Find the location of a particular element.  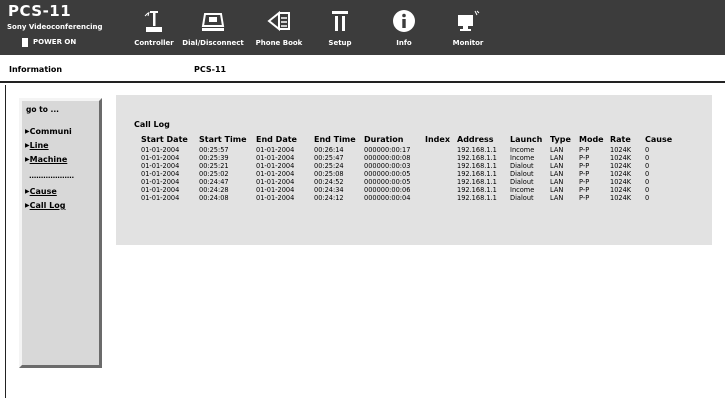

table-cell-start-time: 00:25:39 is located at coordinates (214, 158).